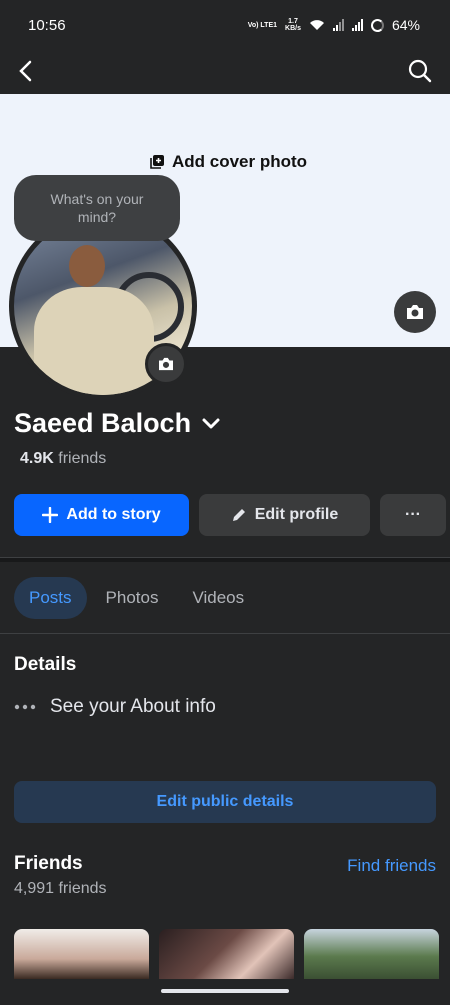 The width and height of the screenshot is (450, 1005). What do you see at coordinates (48, 863) in the screenshot?
I see `friends-heading: Friends` at bounding box center [48, 863].